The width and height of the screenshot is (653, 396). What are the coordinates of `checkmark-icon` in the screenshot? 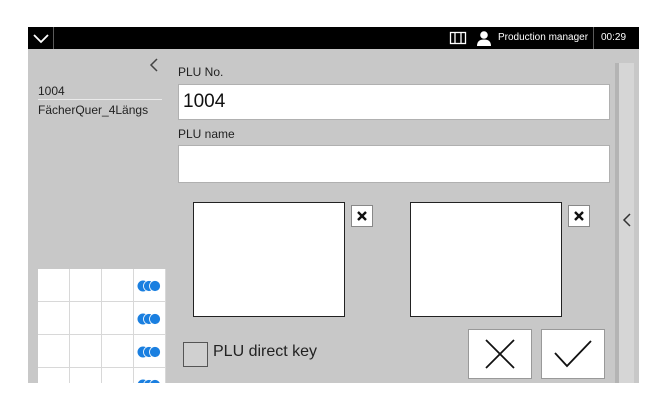 It's located at (573, 354).